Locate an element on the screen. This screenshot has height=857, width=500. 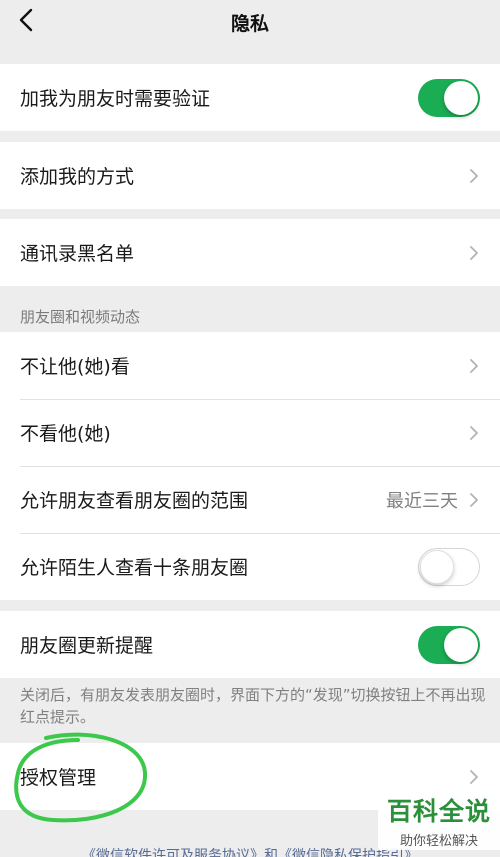
watermark: 百科全说 助你轻松解决 is located at coordinates (439, 820).